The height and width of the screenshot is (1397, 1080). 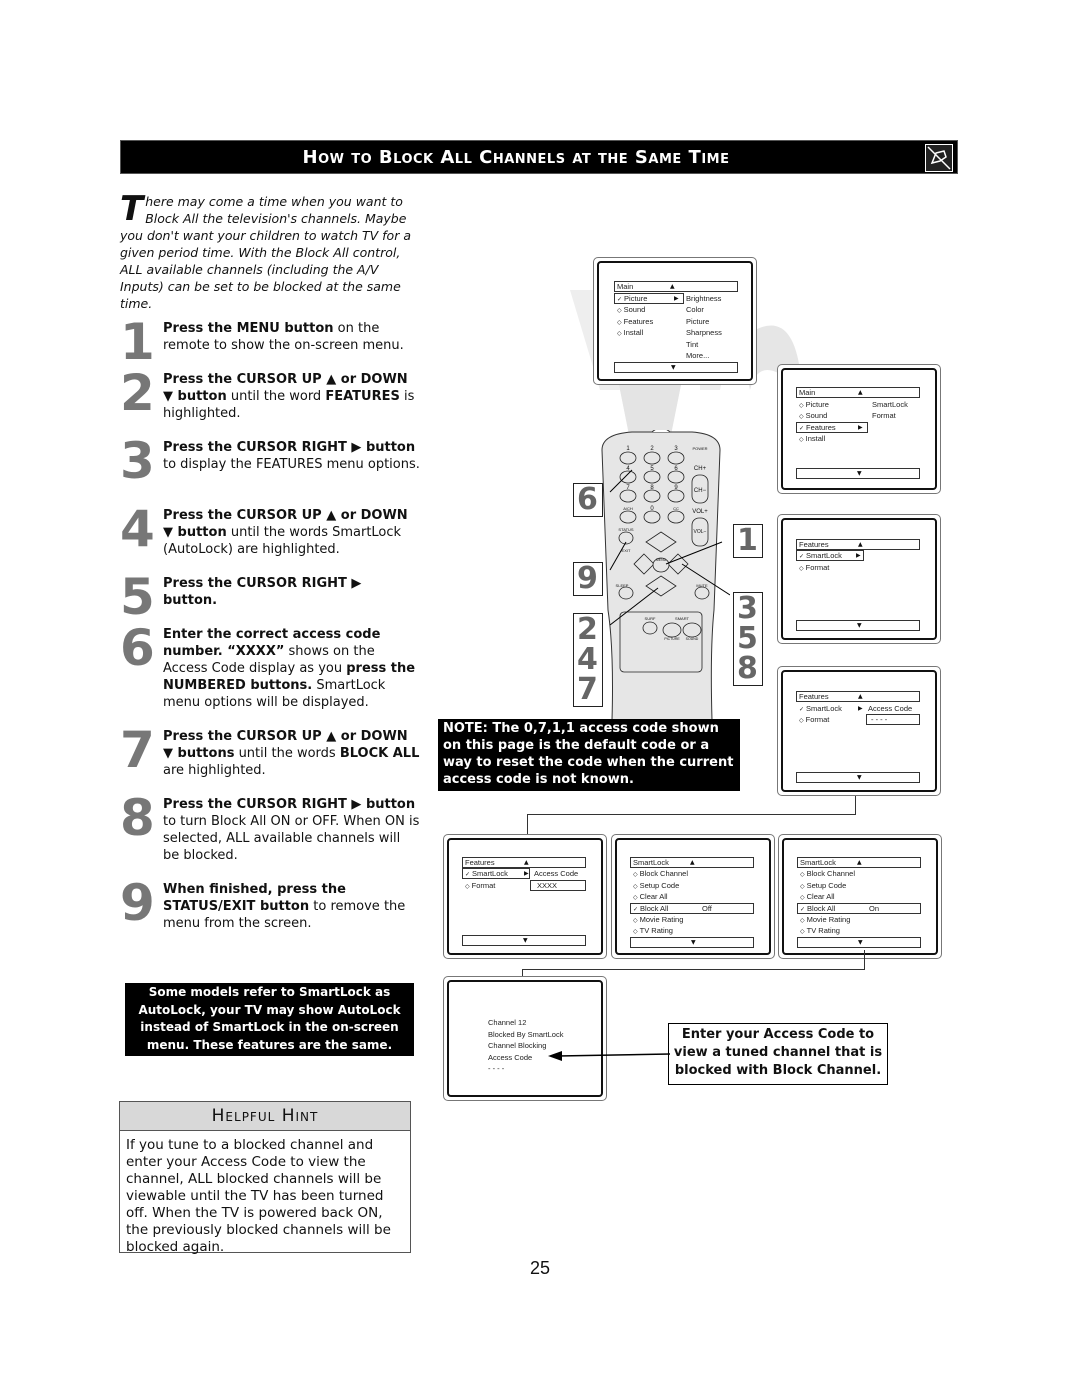 I want to click on menu-item: ◇ Install, so click(x=812, y=438).